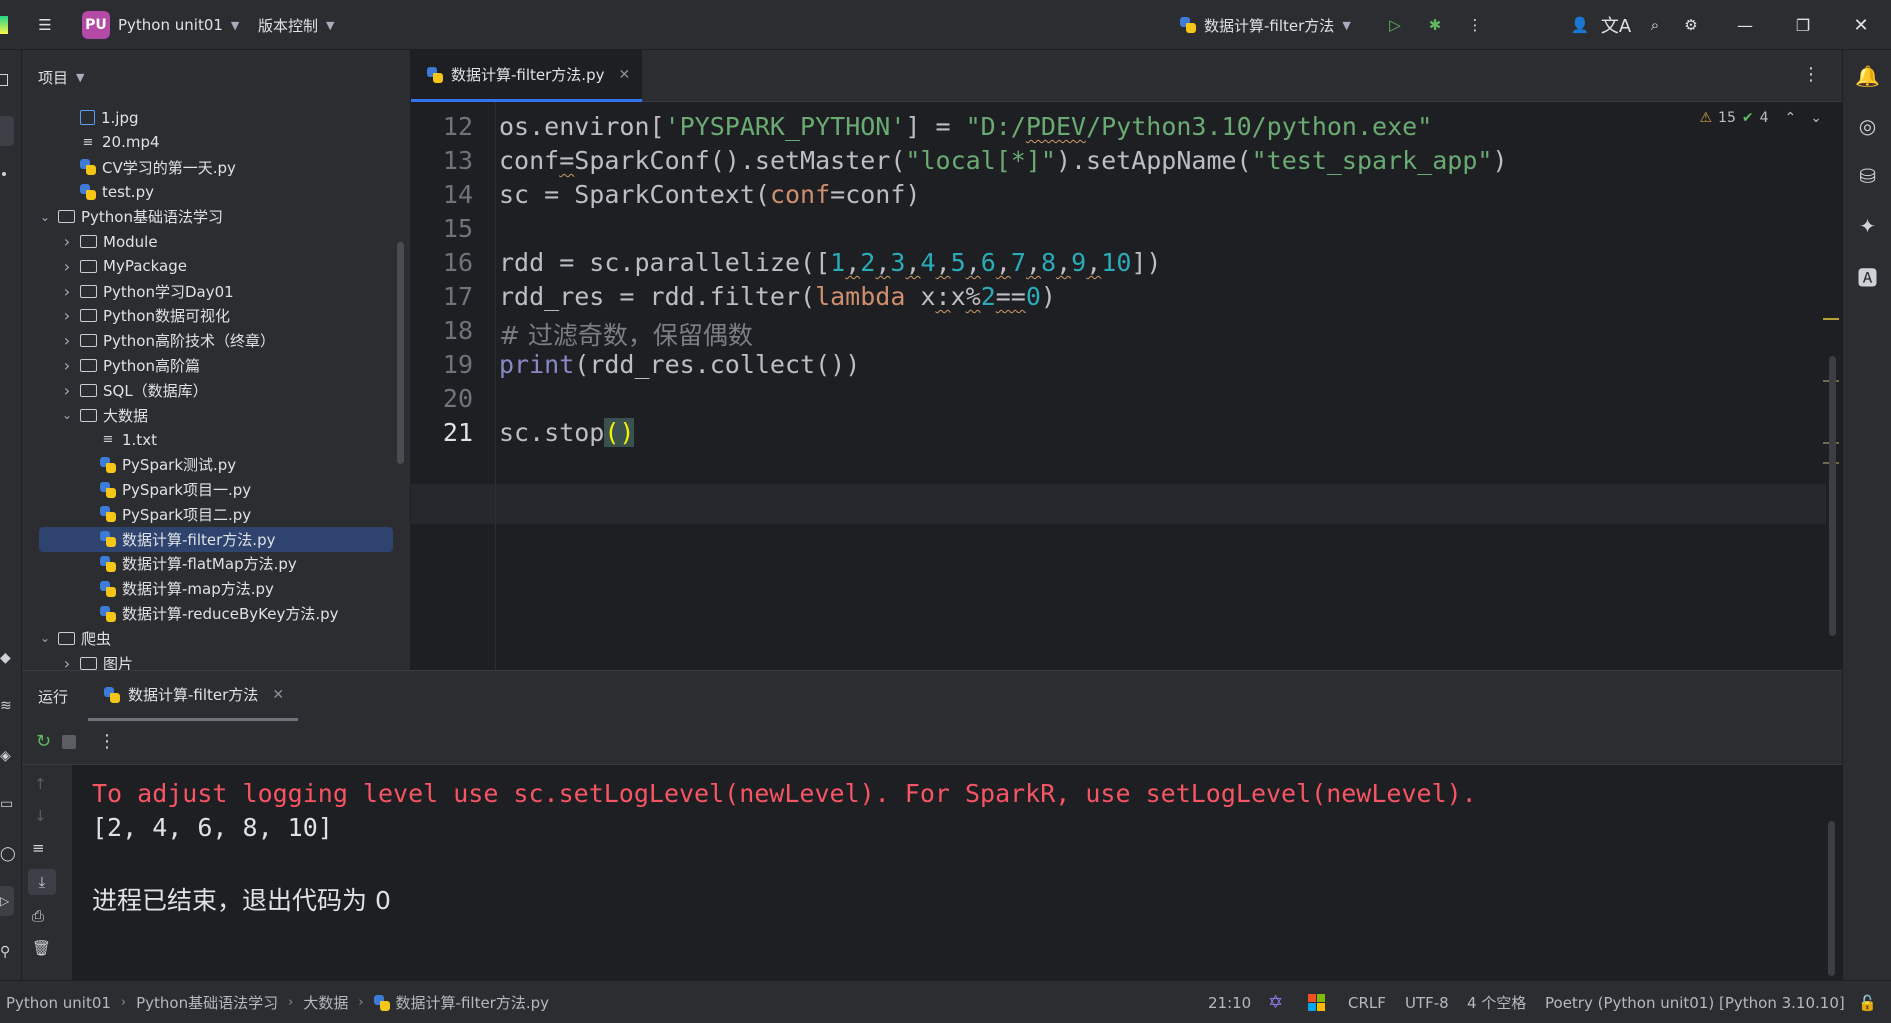 The image size is (1891, 1023). What do you see at coordinates (45, 25) in the screenshot?
I see `main-menu-icon: ☰` at bounding box center [45, 25].